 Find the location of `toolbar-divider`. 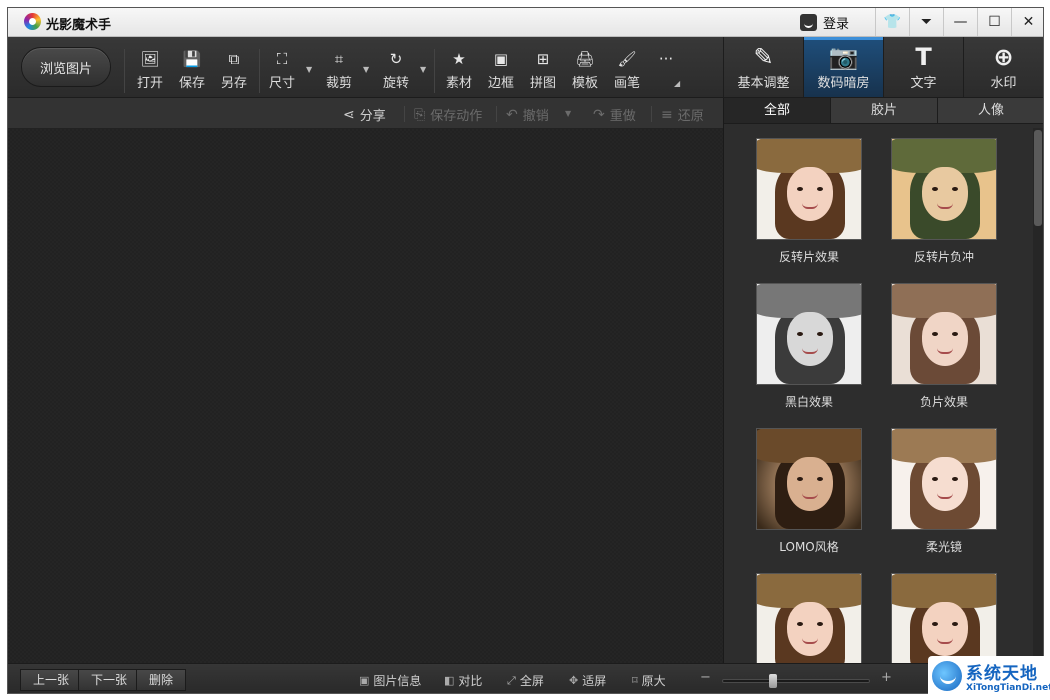

toolbar-divider is located at coordinates (124, 71).